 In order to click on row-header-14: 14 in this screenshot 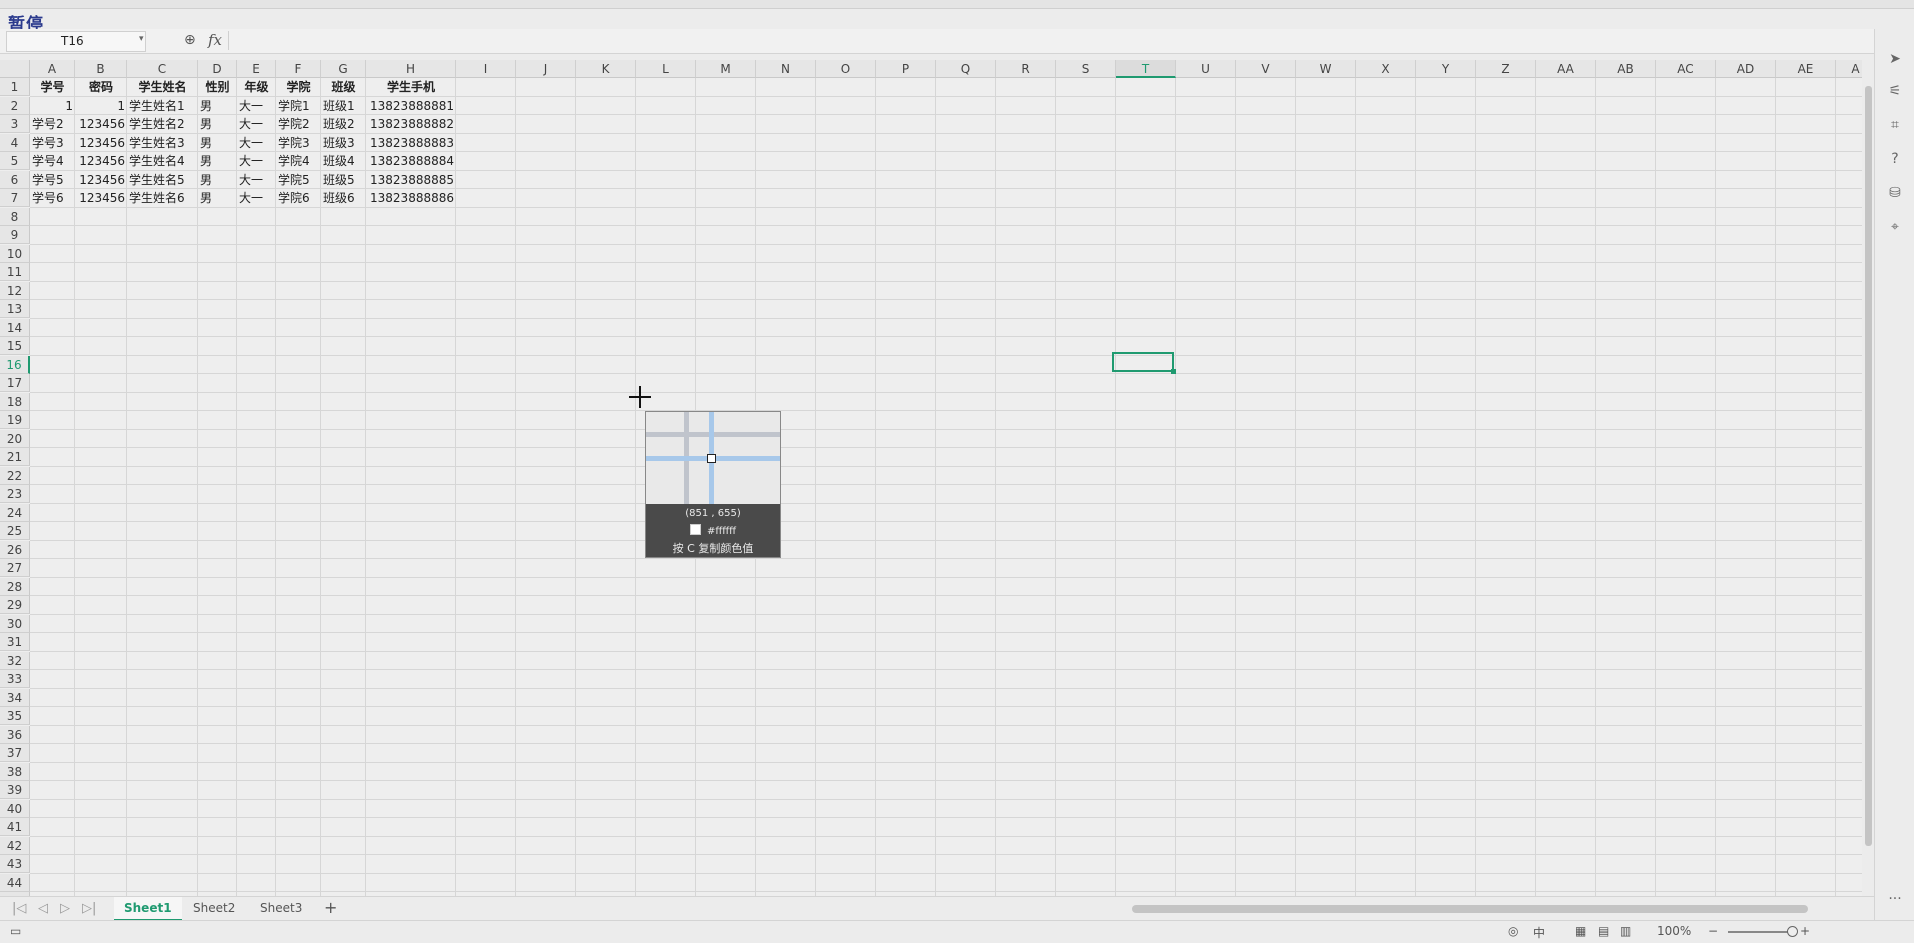, I will do `click(15, 327)`.